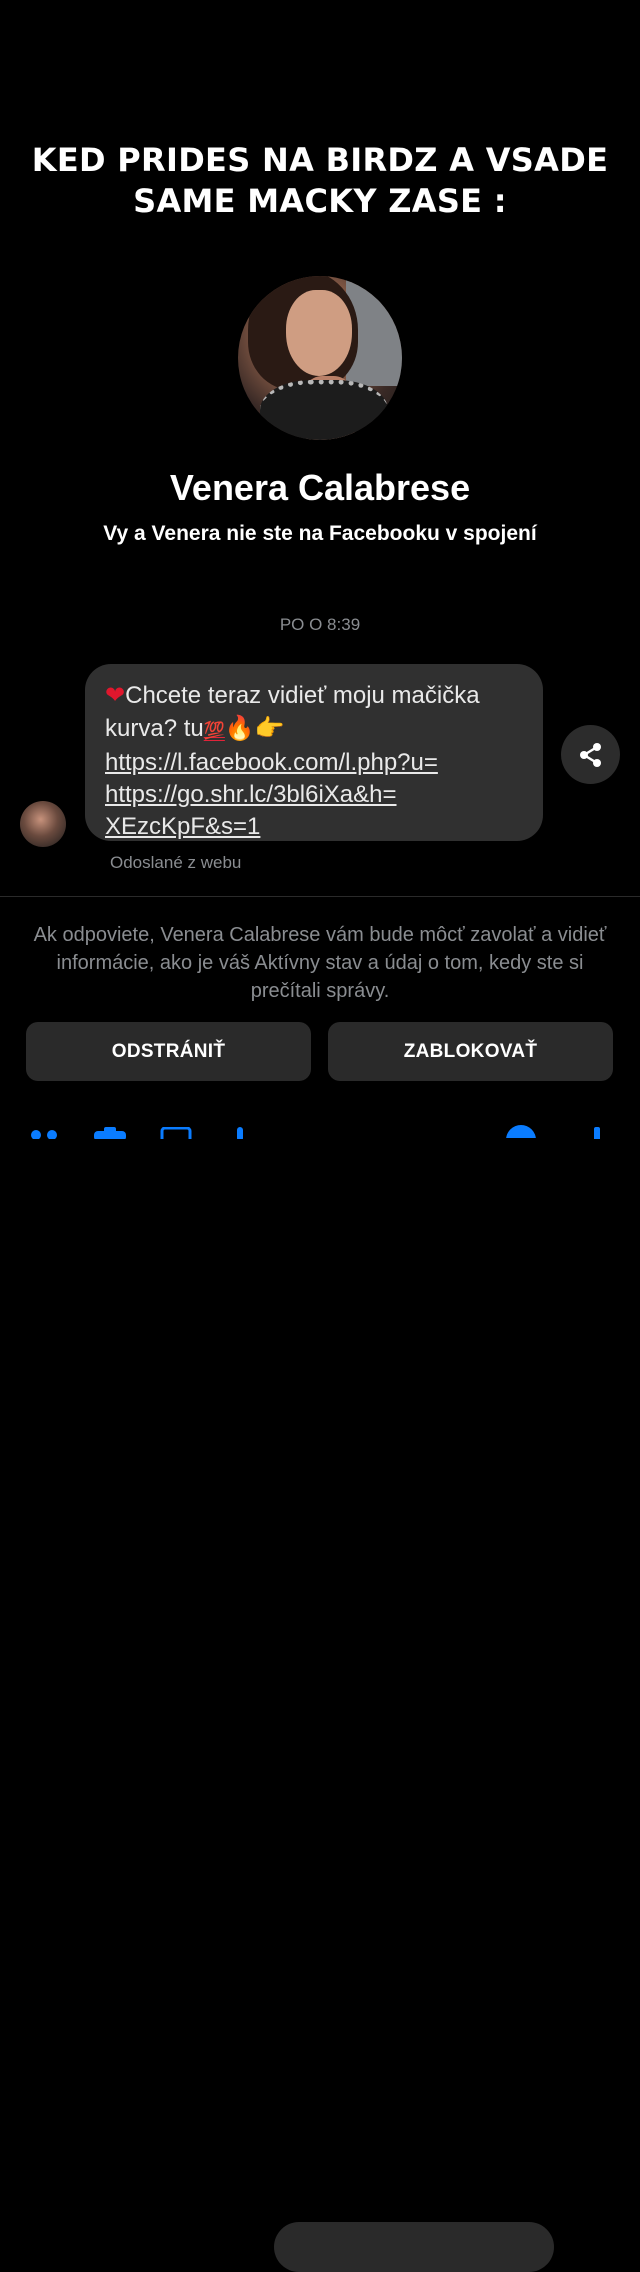 Image resolution: width=640 pixels, height=2272 pixels. What do you see at coordinates (110, 1133) in the screenshot?
I see `camera-icon` at bounding box center [110, 1133].